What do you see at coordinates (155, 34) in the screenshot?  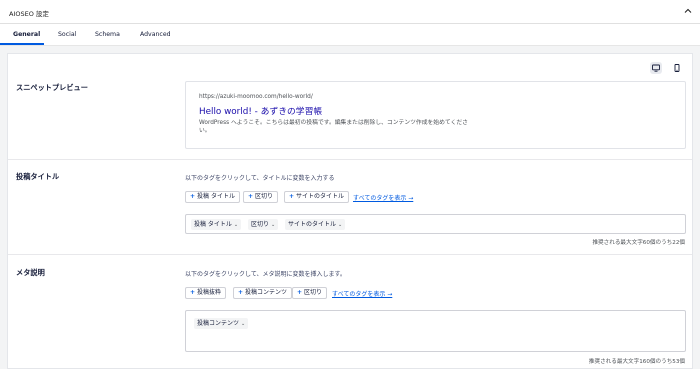 I see `tab-advanced: Advanced` at bounding box center [155, 34].